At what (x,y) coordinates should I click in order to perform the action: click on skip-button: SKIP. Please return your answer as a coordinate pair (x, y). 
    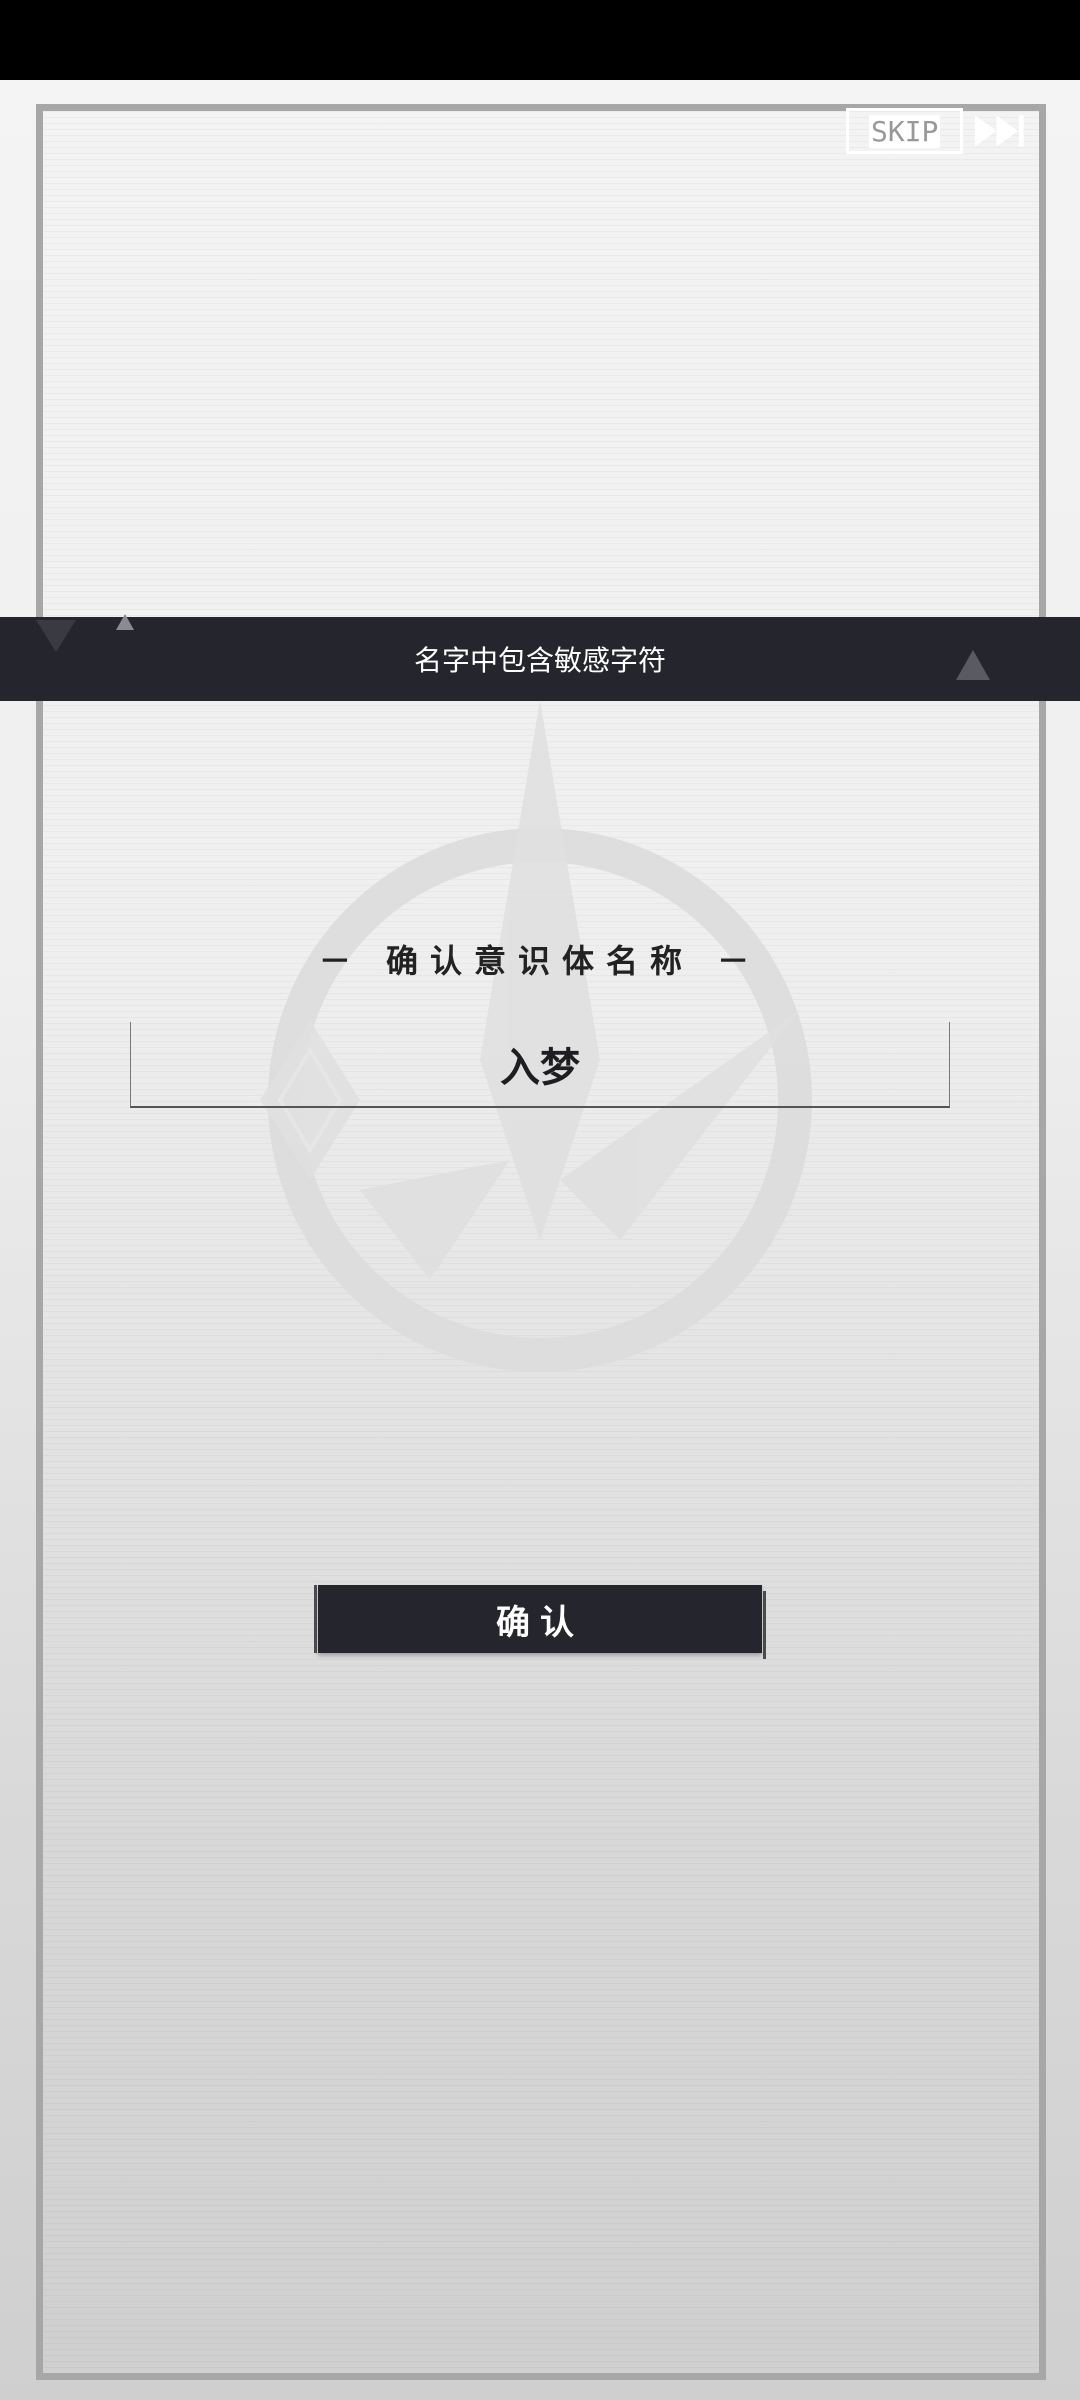
    Looking at the image, I should click on (936, 131).